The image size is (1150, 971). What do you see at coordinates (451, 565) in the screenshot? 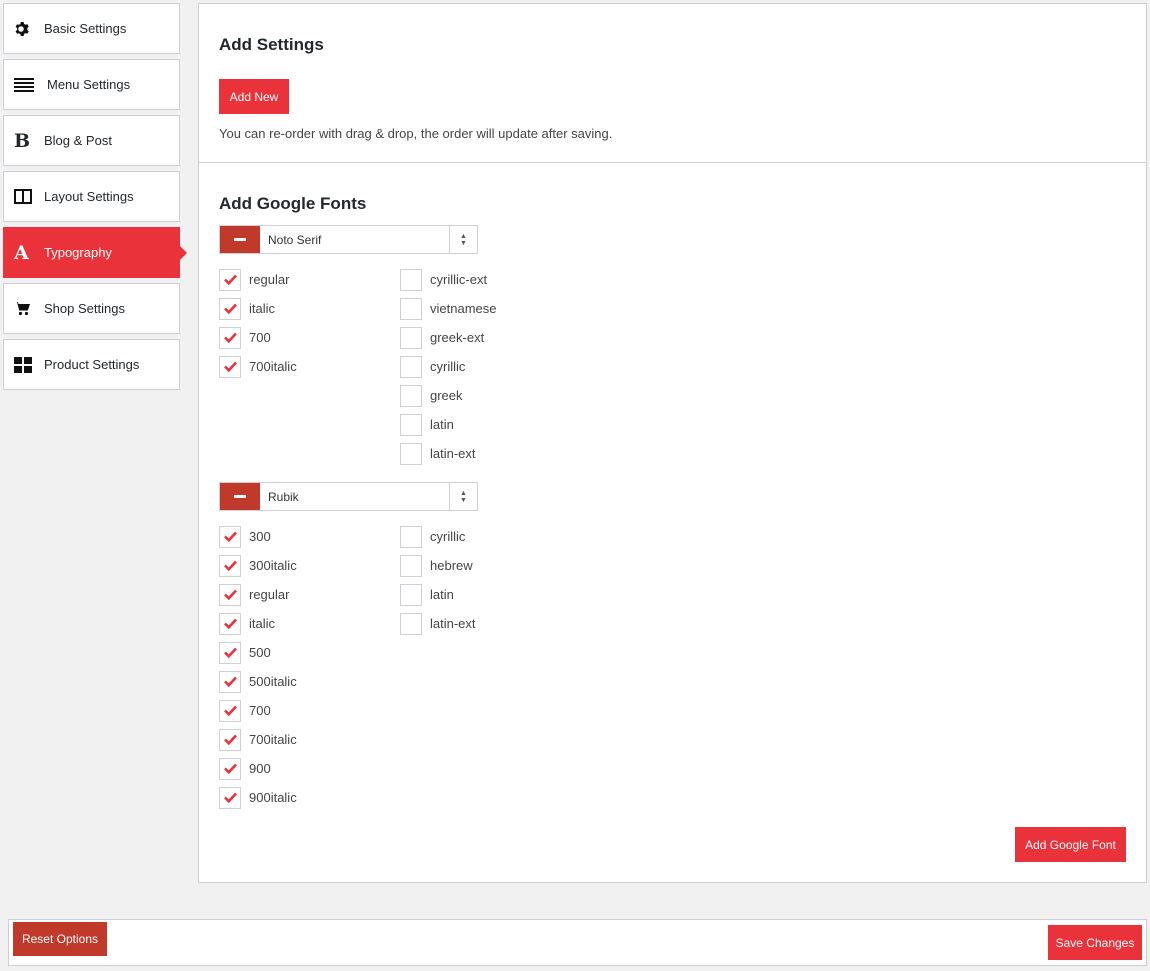
I see `checkbox-label: hebrew` at bounding box center [451, 565].